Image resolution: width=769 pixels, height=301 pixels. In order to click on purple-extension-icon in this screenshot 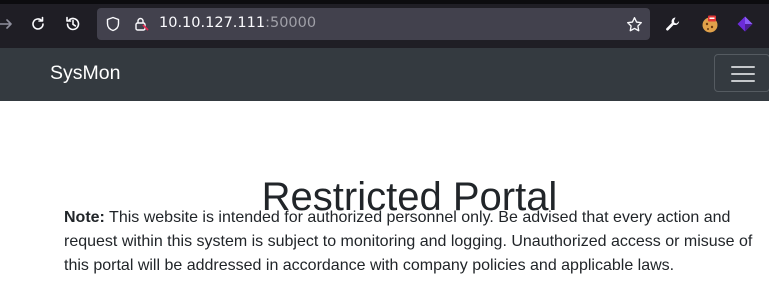, I will do `click(745, 24)`.